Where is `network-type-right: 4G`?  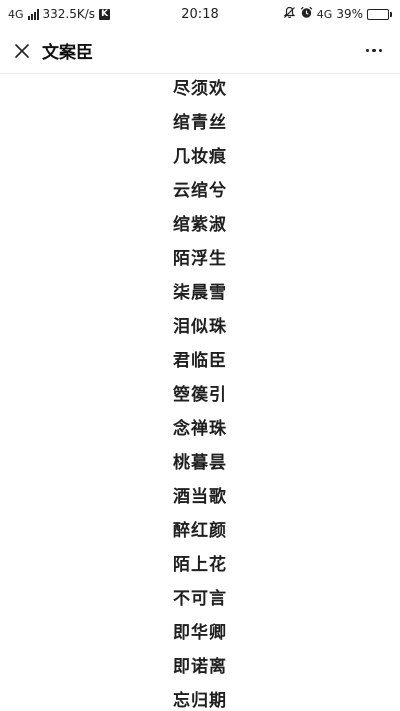
network-type-right: 4G is located at coordinates (324, 14).